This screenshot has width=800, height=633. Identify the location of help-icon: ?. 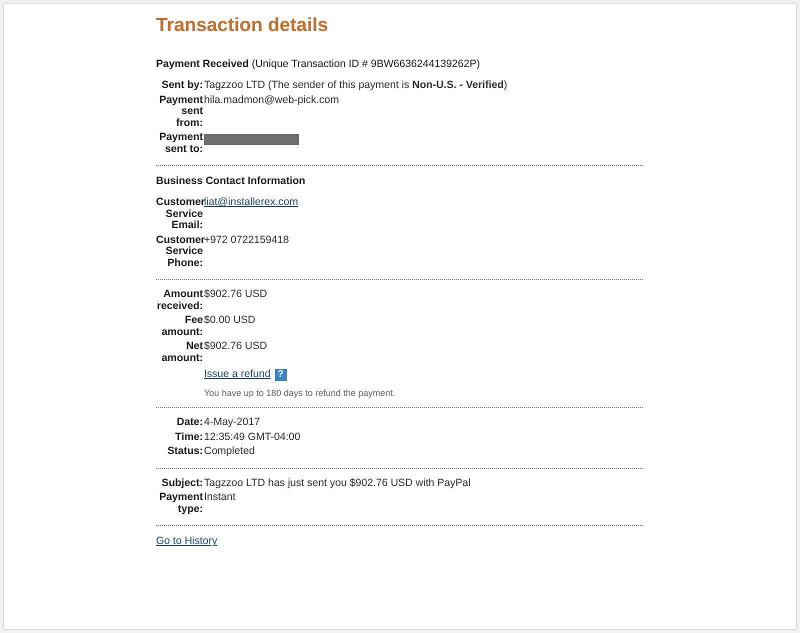
(280, 374).